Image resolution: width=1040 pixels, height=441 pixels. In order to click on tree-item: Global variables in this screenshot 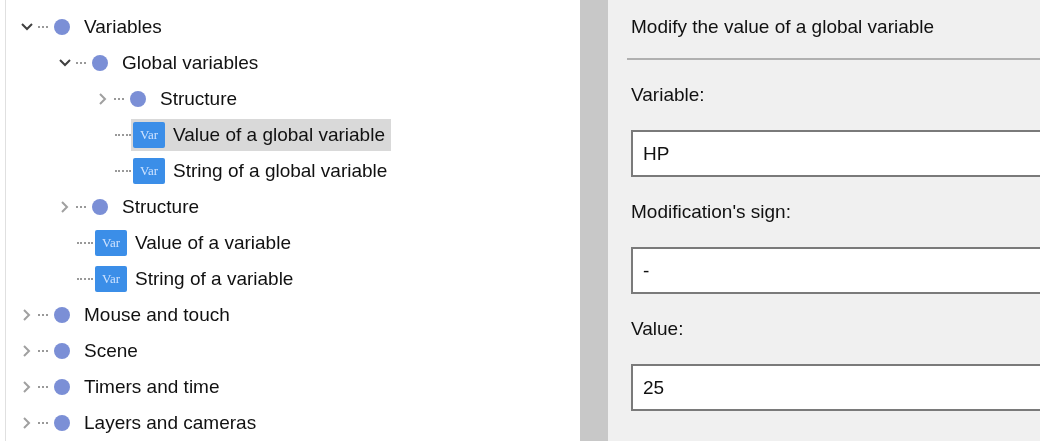, I will do `click(190, 63)`.